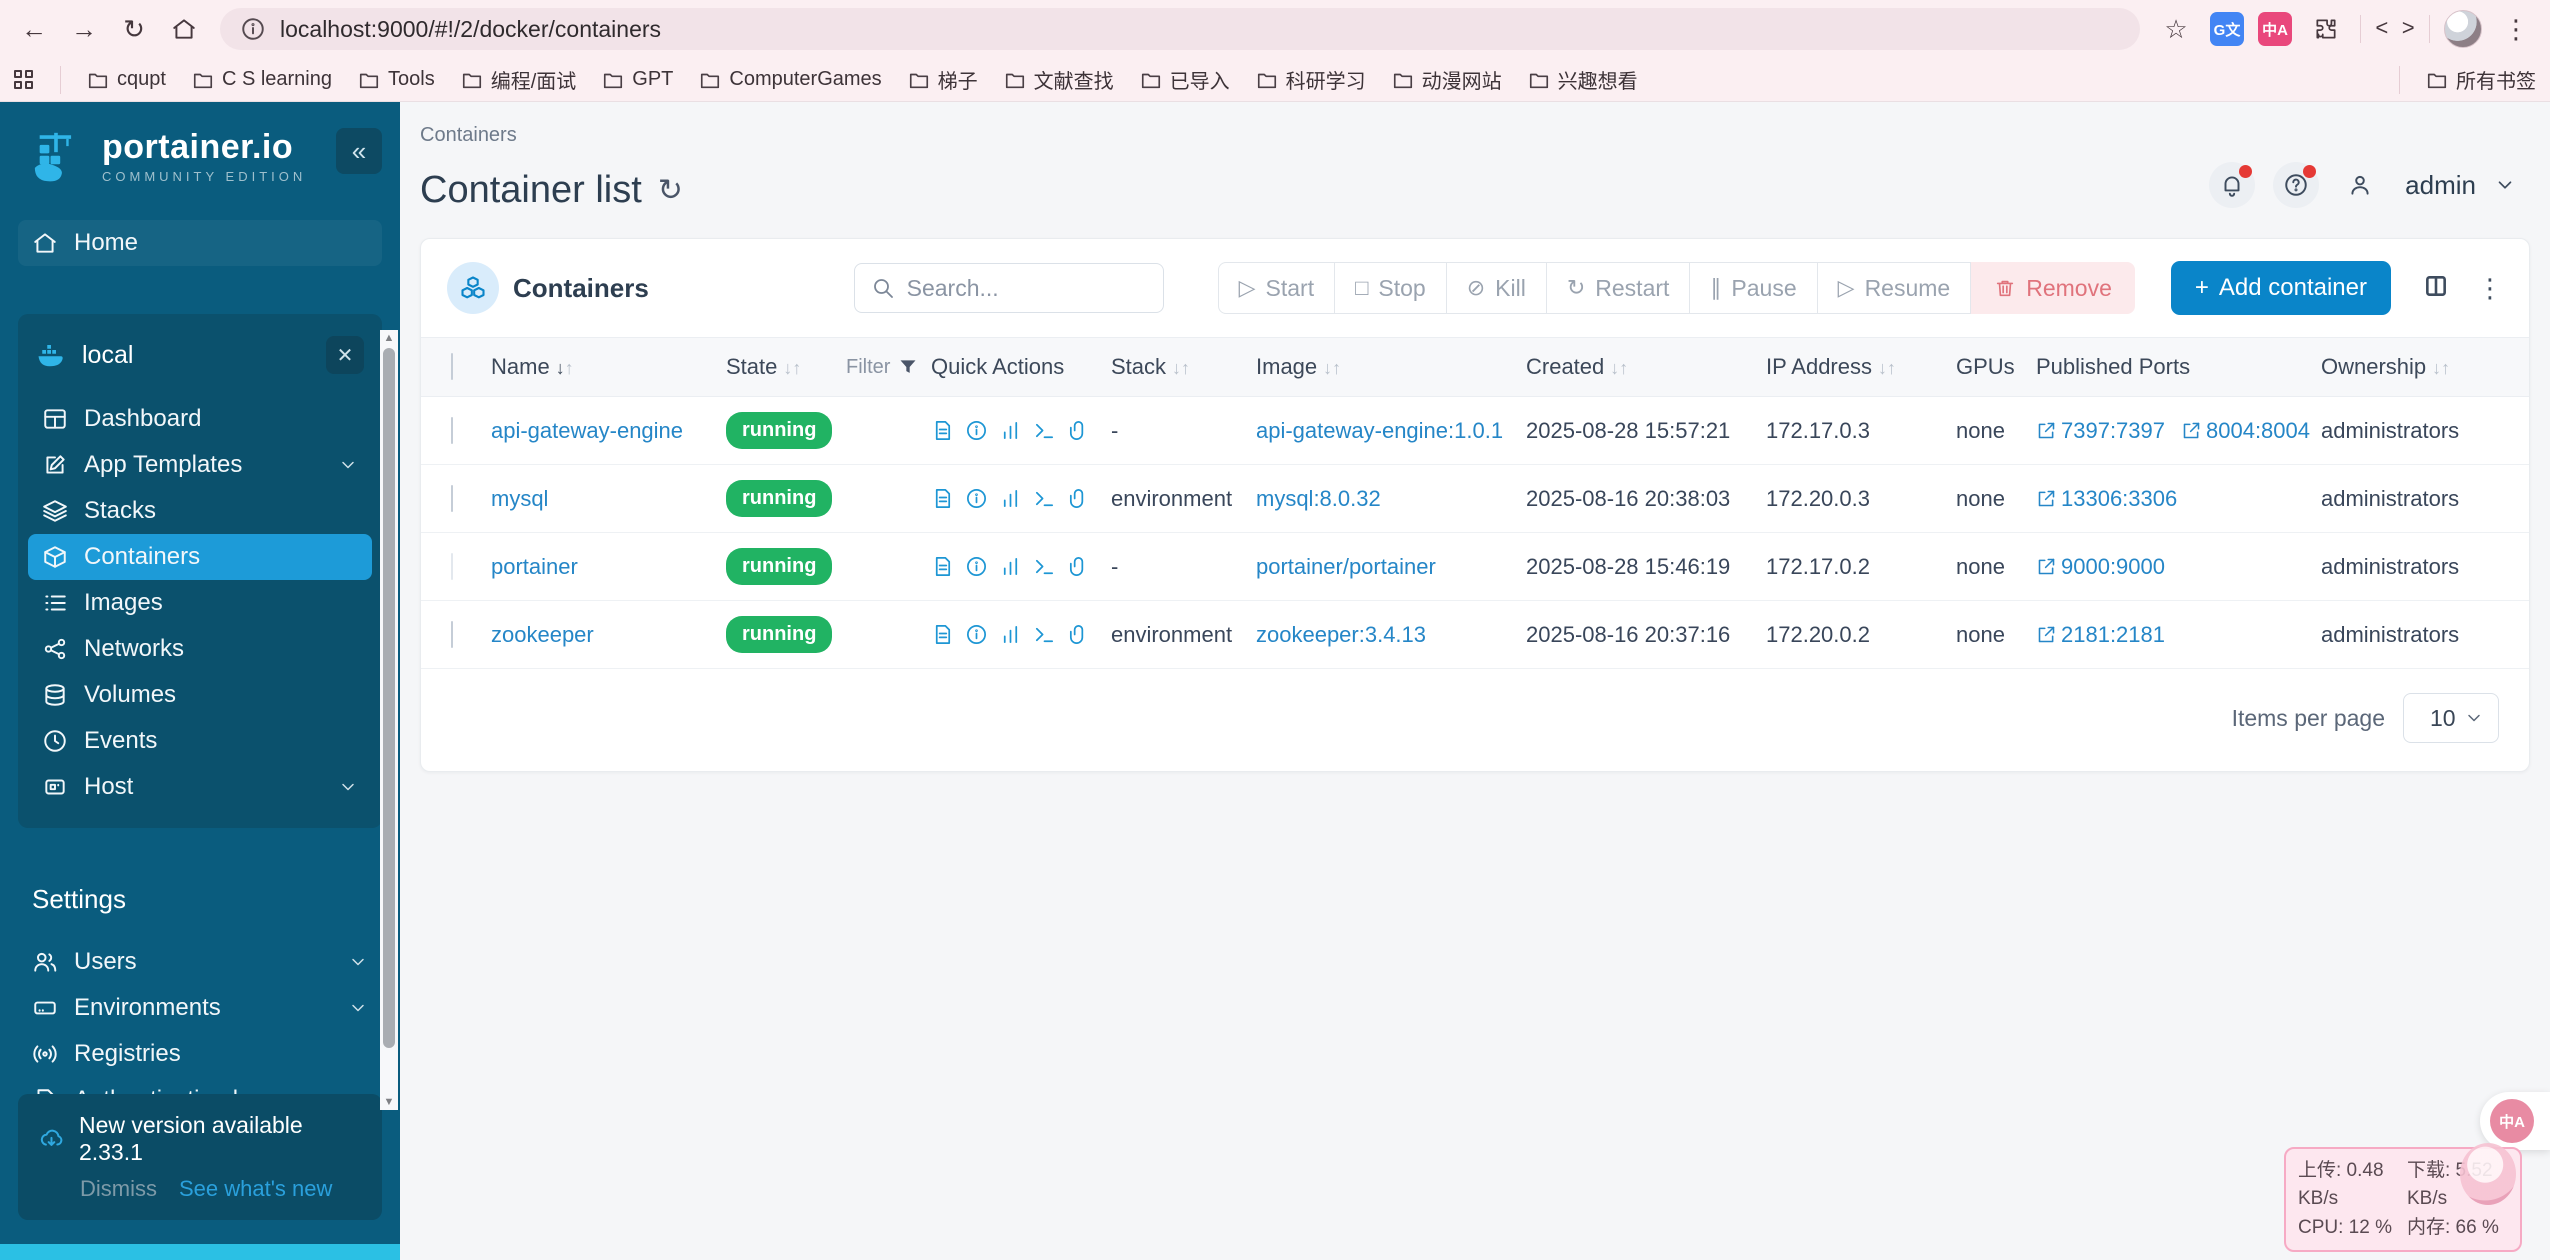  Describe the element at coordinates (2436, 288) in the screenshot. I see `columns-toggle-button` at that location.